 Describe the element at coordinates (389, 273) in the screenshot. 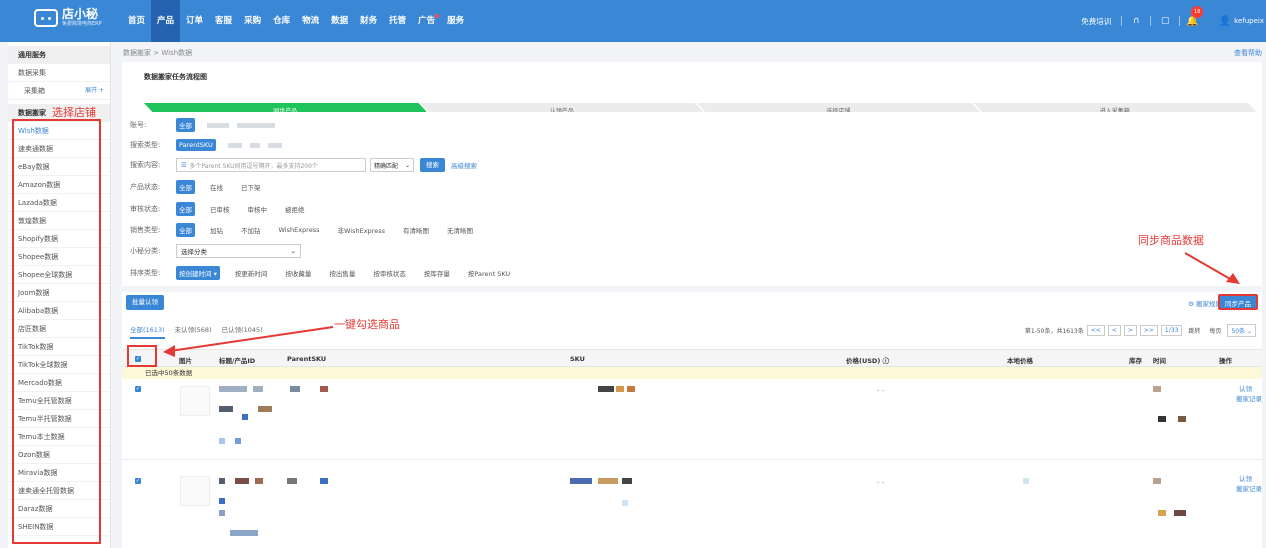

I see `filter-chip: 按审核状态` at that location.